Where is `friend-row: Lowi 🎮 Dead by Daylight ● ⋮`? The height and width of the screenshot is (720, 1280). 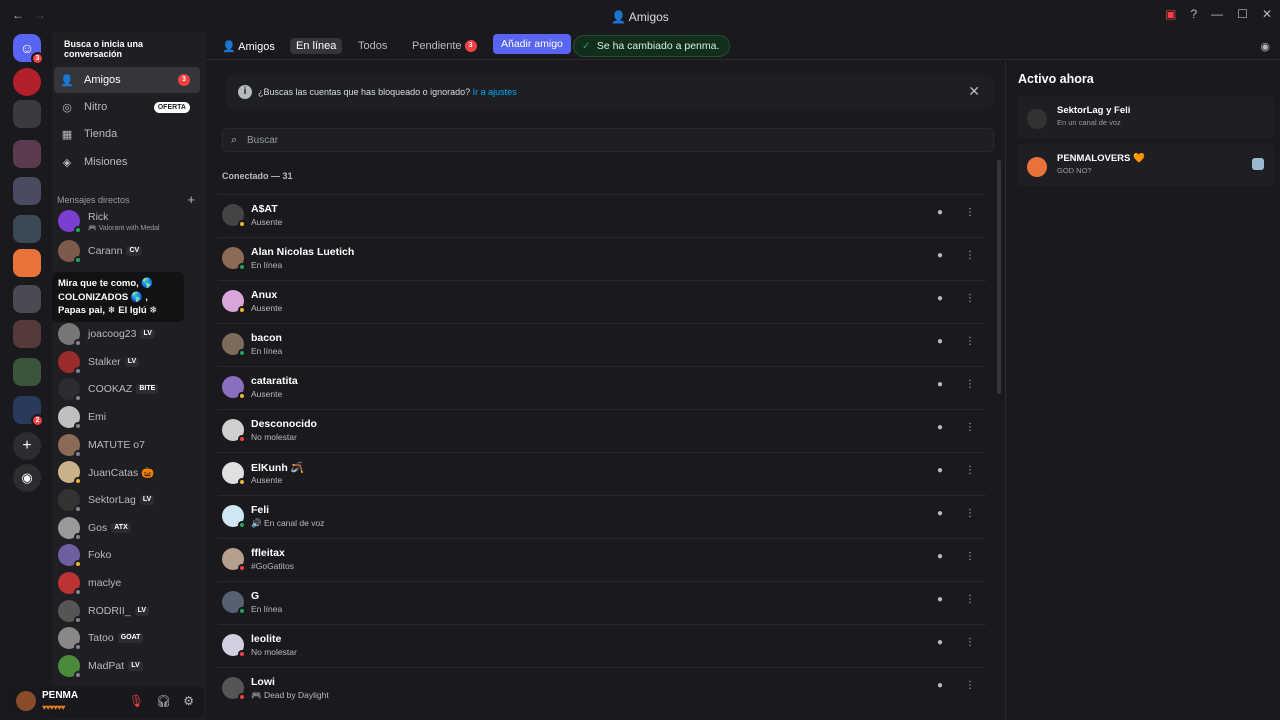 friend-row: Lowi 🎮 Dead by Daylight ● ⋮ is located at coordinates (602, 688).